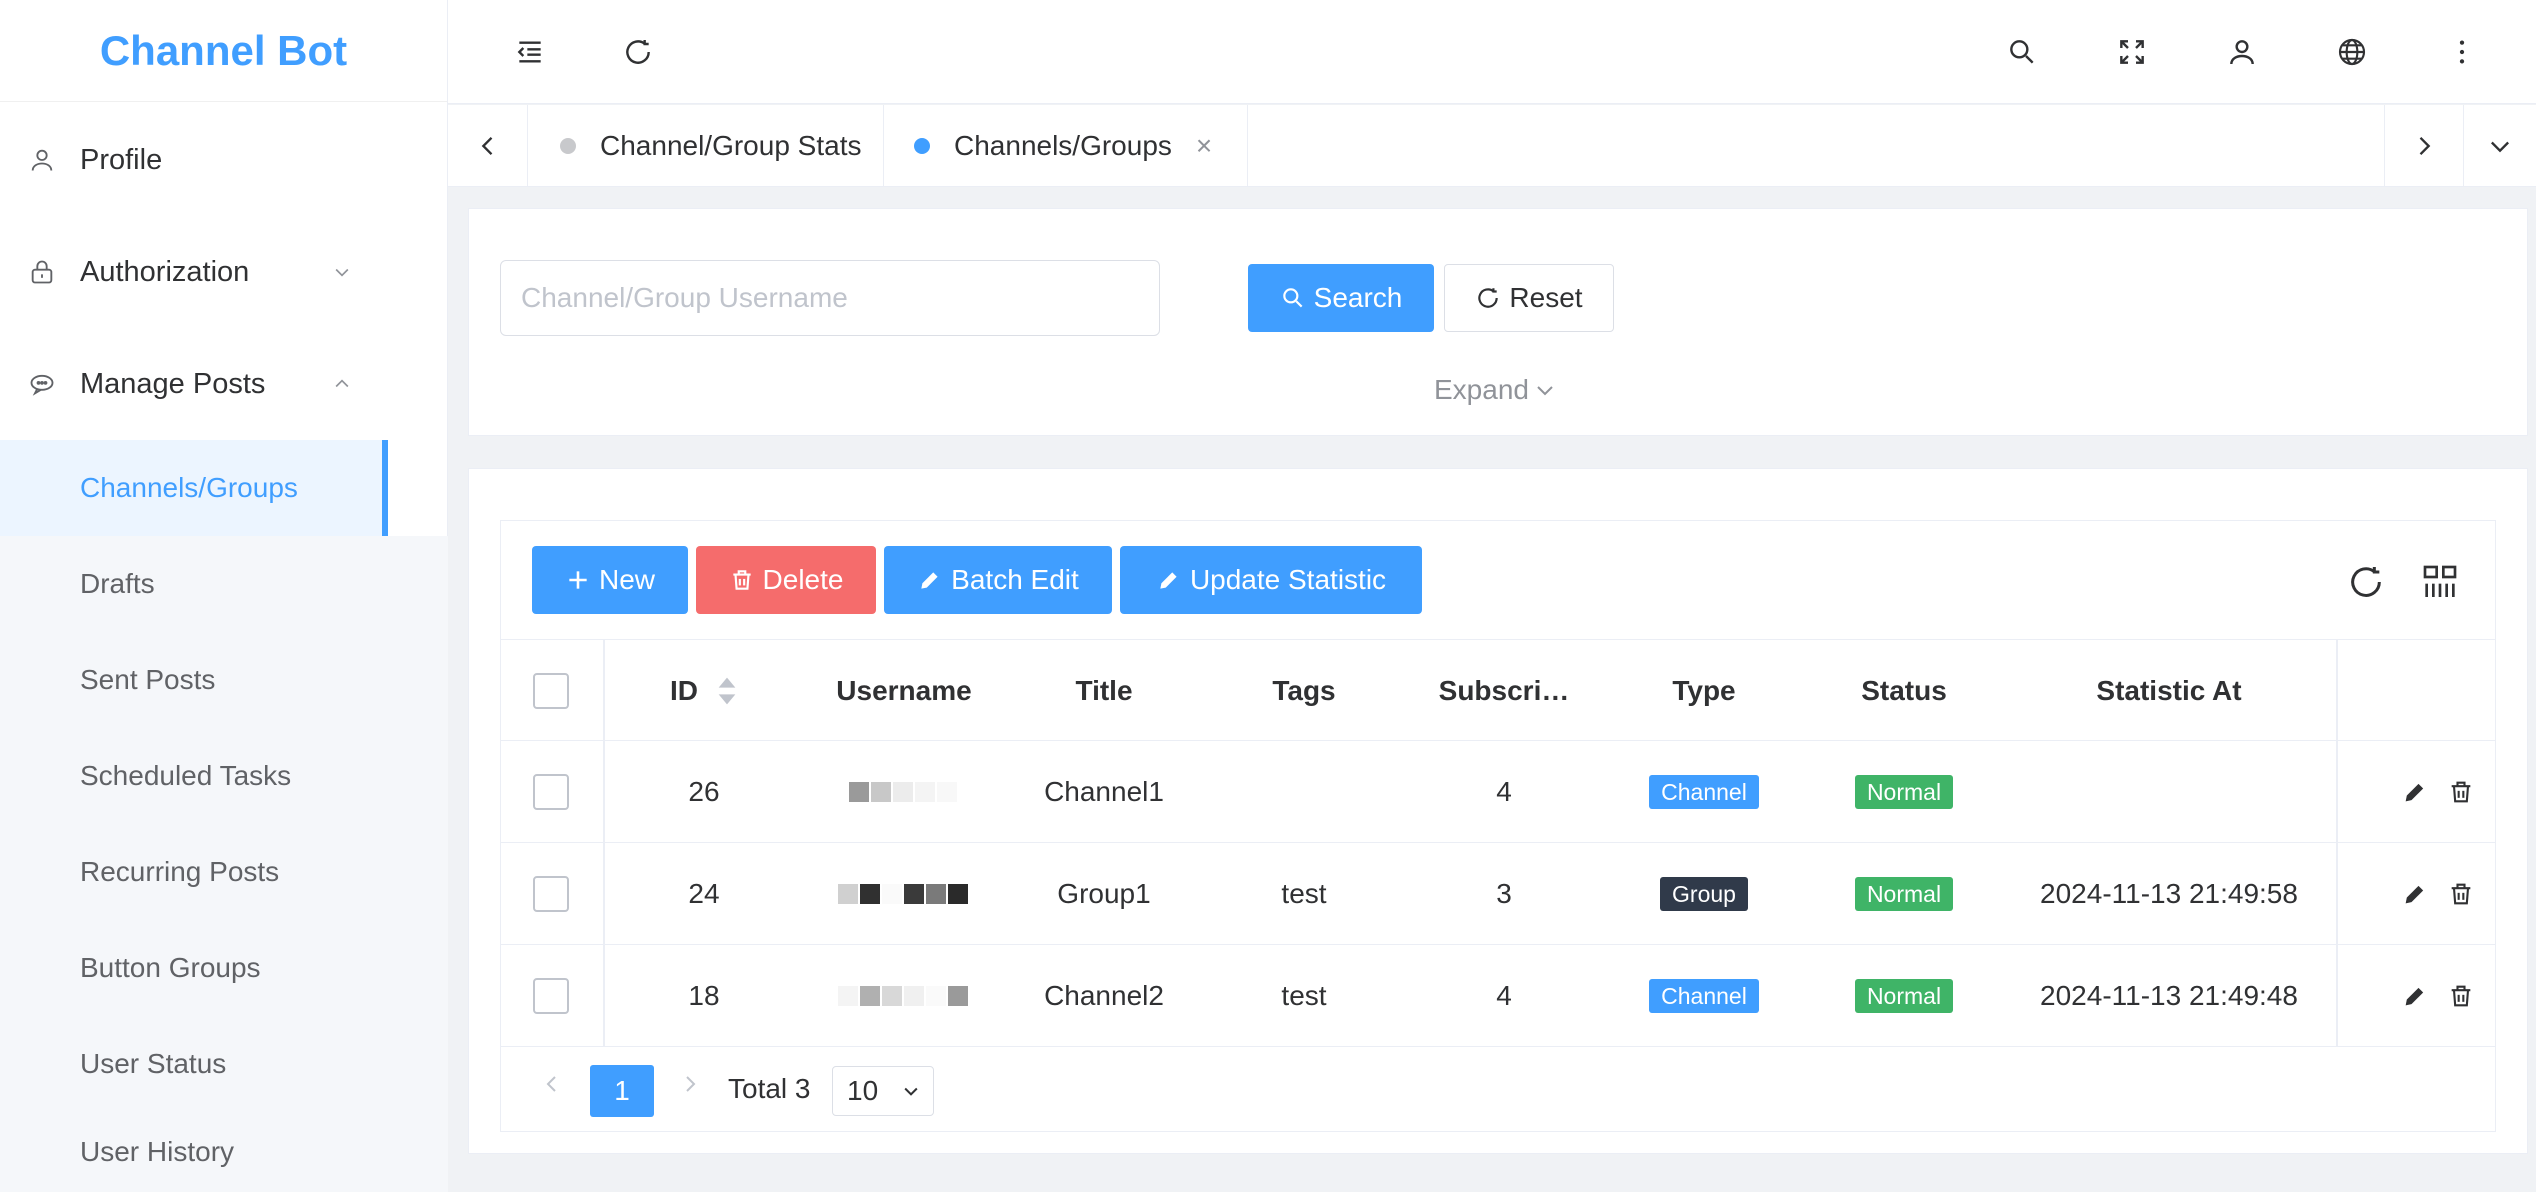 Image resolution: width=2536 pixels, height=1192 pixels. Describe the element at coordinates (153, 1063) in the screenshot. I see `sidebar-subitem-label: User Status` at that location.